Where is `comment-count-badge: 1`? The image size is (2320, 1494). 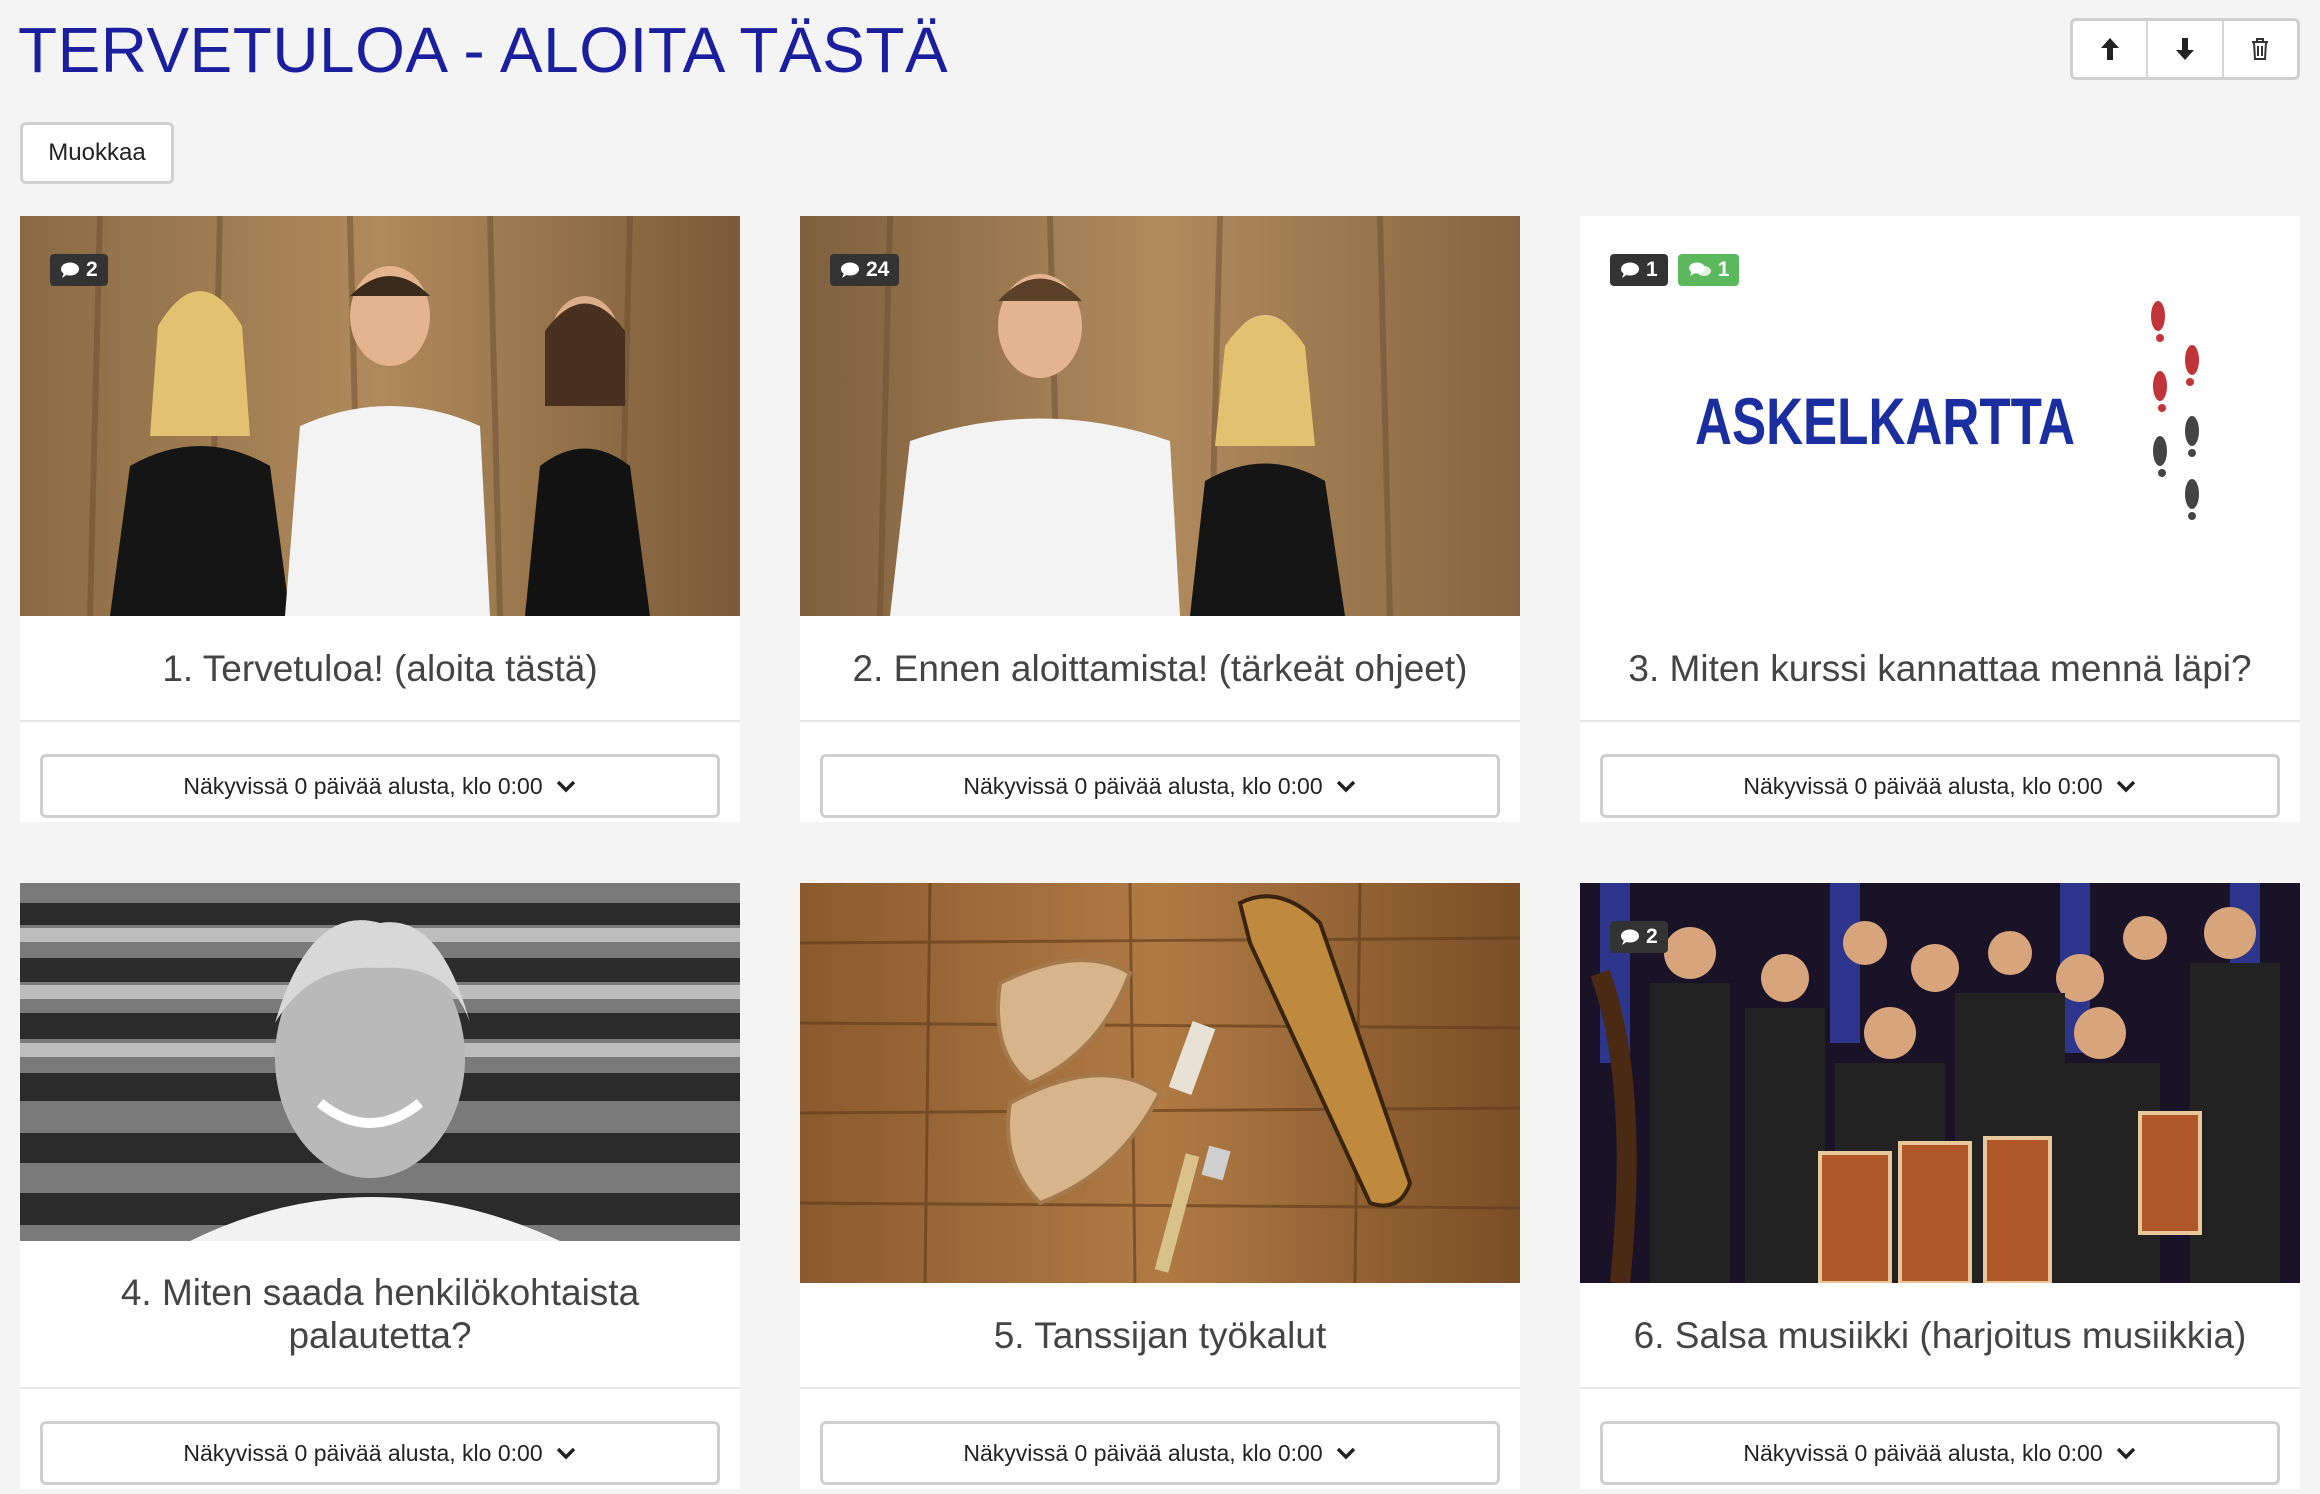 comment-count-badge: 1 is located at coordinates (1639, 270).